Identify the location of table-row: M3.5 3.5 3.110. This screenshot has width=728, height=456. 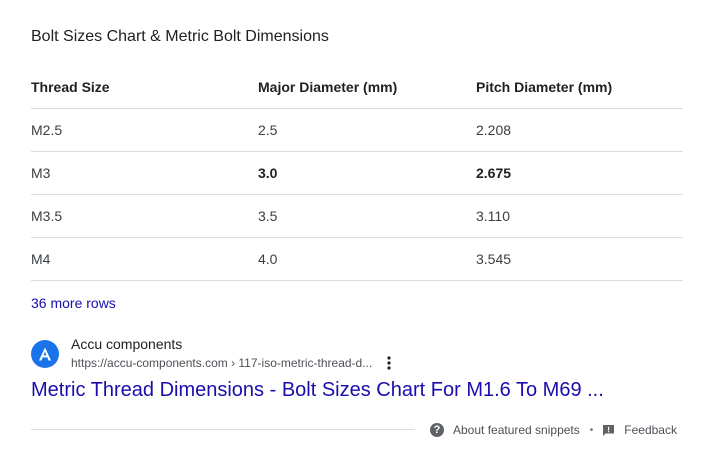
(357, 216).